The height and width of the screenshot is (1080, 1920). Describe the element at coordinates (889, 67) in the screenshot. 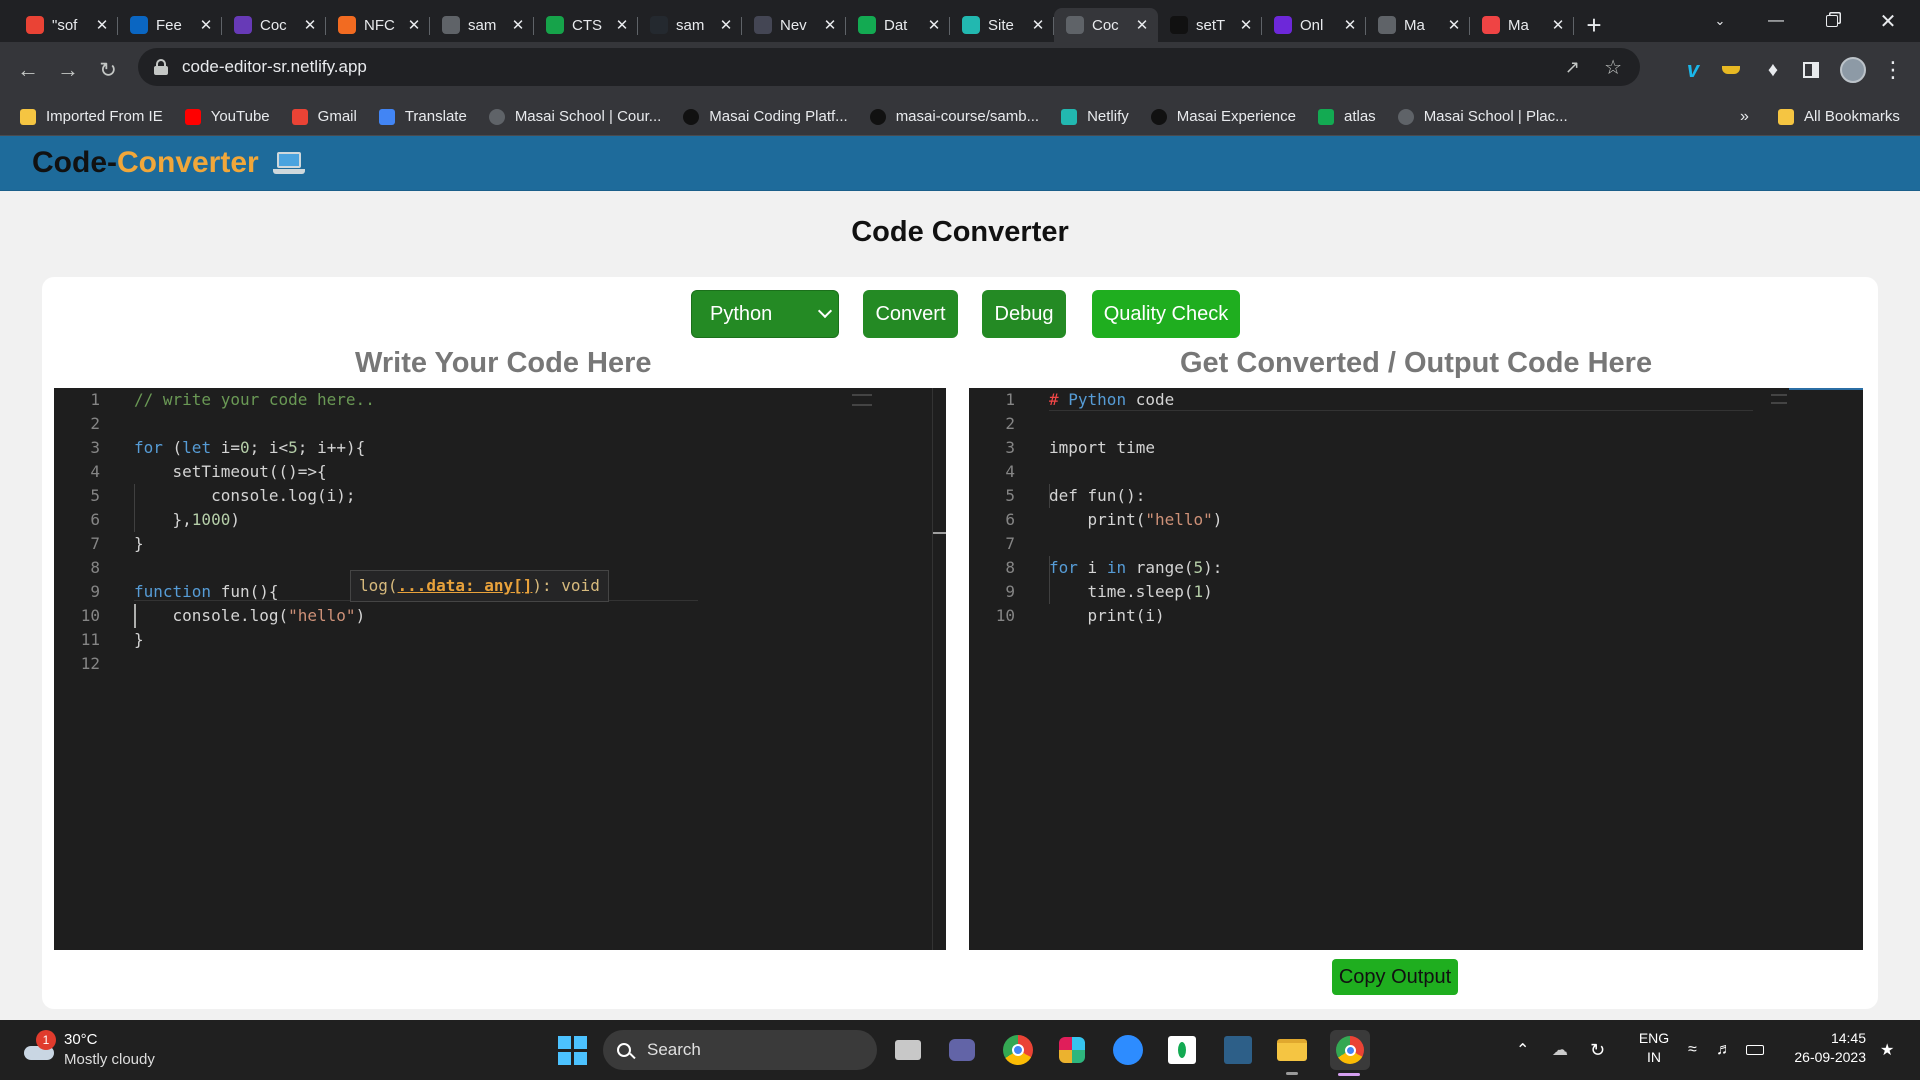

I see `address-bar: code-editor-sr.netlify.app ↗ ☆` at that location.